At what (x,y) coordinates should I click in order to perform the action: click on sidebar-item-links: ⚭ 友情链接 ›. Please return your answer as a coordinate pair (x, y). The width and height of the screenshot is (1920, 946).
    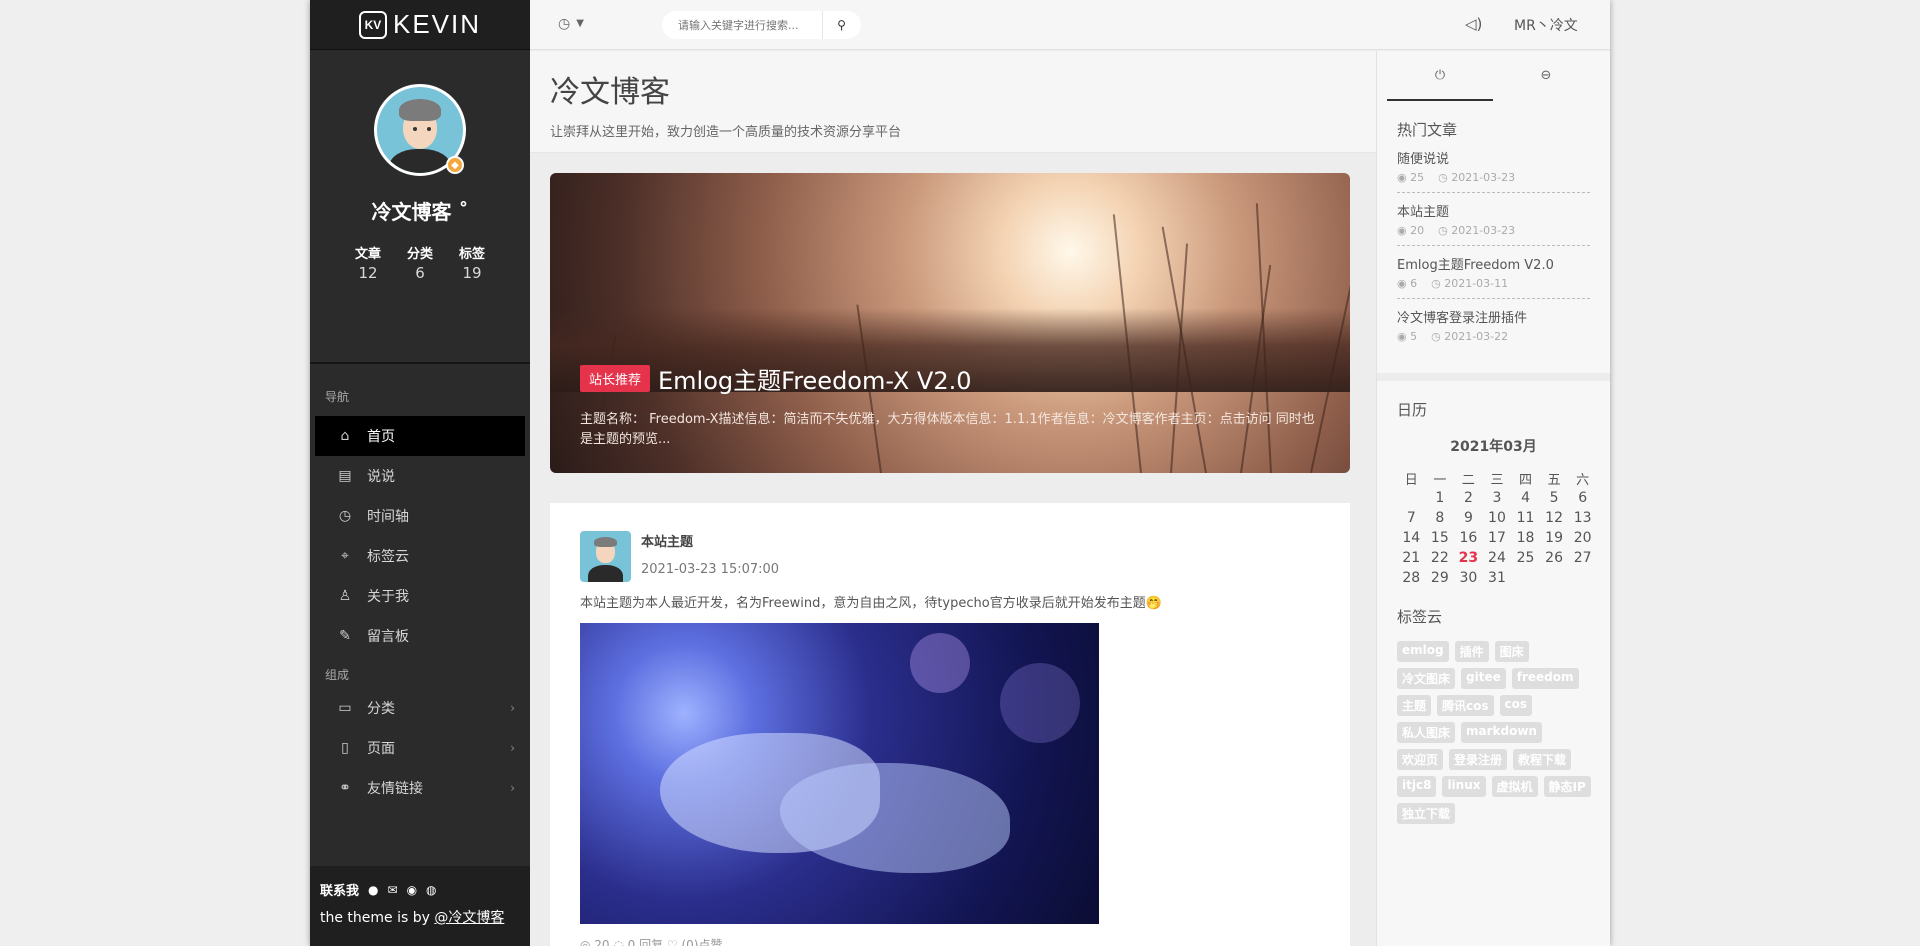
    Looking at the image, I should click on (420, 788).